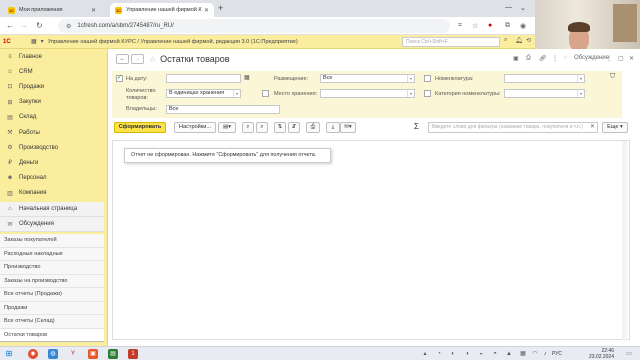 Image resolution: width=640 pixels, height=360 pixels. Describe the element at coordinates (53, 132) in the screenshot. I see `sidebar-item-works: ⚒ Работы` at that location.